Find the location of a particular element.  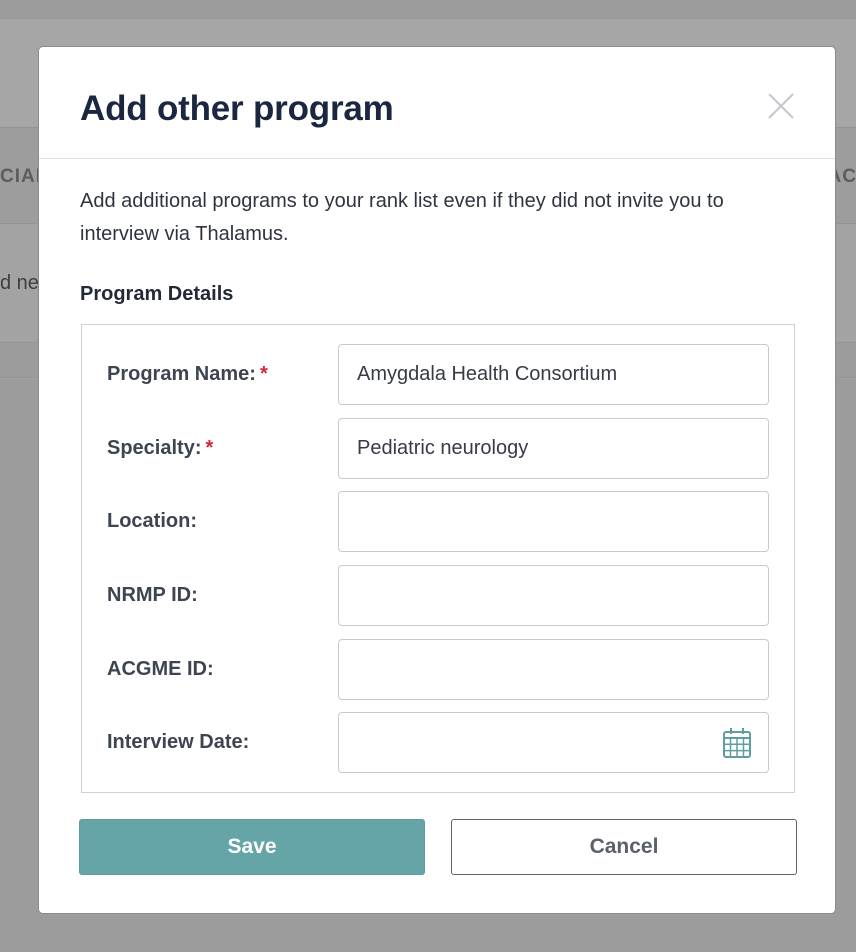

field-row-acgme-id: ACGME ID: is located at coordinates (438, 669).